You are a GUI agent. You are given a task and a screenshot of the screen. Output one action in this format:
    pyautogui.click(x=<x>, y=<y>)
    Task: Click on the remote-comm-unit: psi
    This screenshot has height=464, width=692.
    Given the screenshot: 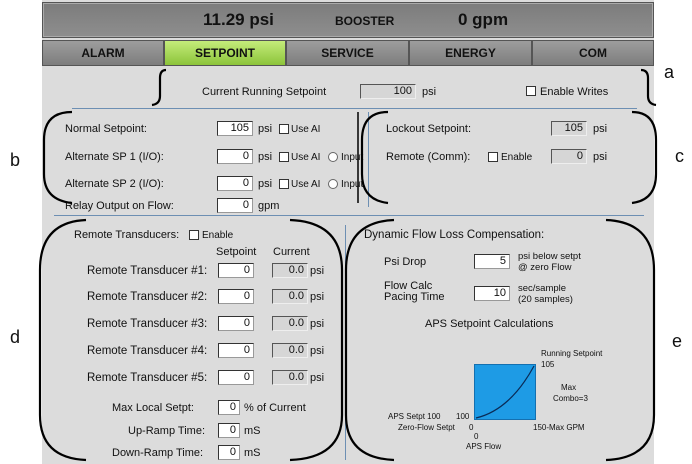 What is the action you would take?
    pyautogui.click(x=600, y=157)
    